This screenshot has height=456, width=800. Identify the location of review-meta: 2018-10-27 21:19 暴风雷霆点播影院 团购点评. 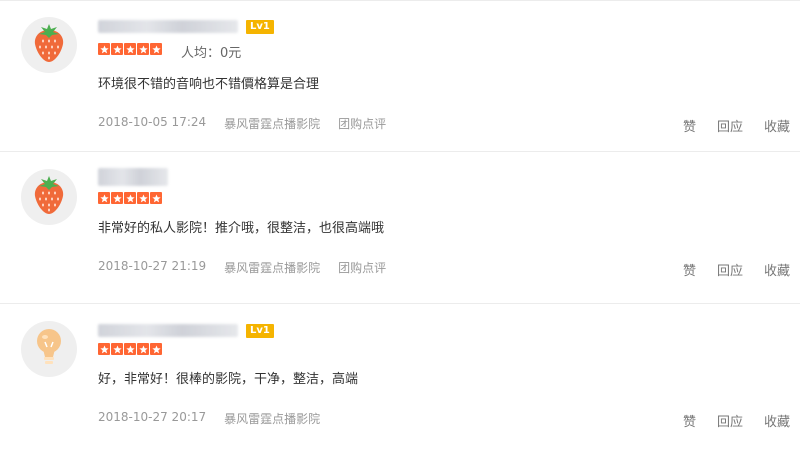
(251, 267).